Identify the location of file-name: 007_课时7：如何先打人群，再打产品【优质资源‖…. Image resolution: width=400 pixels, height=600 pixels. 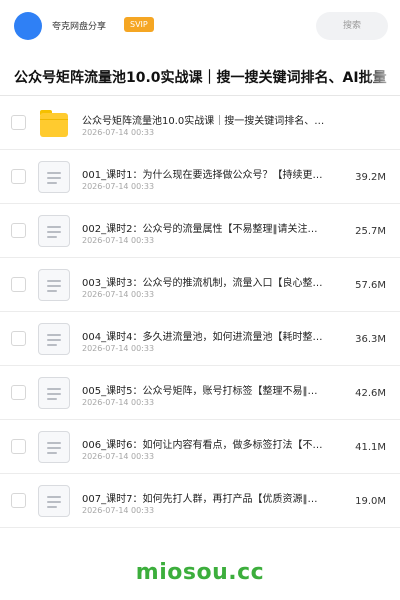
(213, 497).